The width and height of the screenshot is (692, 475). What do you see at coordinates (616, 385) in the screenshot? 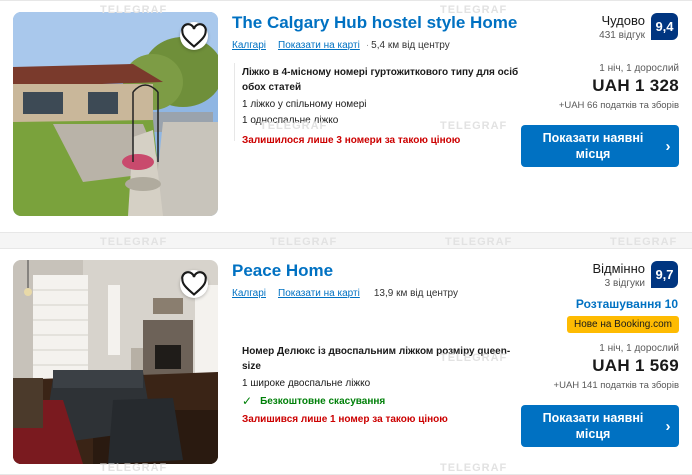
I see `taxes-text: +UAH 141 податків та зборів` at bounding box center [616, 385].